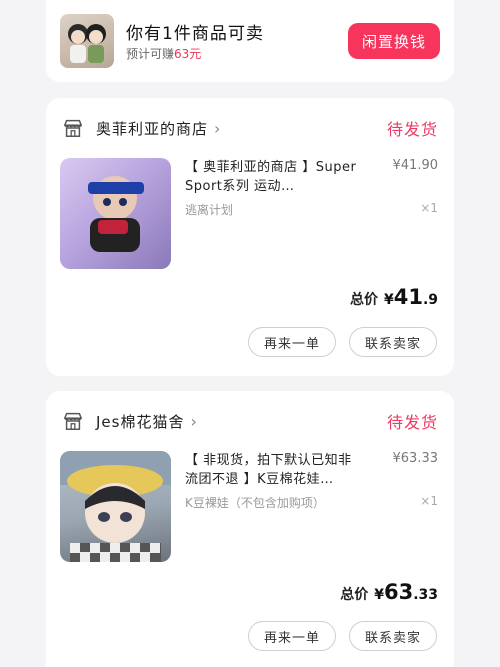  What do you see at coordinates (415, 458) in the screenshot?
I see `product-price: ¥63.33` at bounding box center [415, 458].